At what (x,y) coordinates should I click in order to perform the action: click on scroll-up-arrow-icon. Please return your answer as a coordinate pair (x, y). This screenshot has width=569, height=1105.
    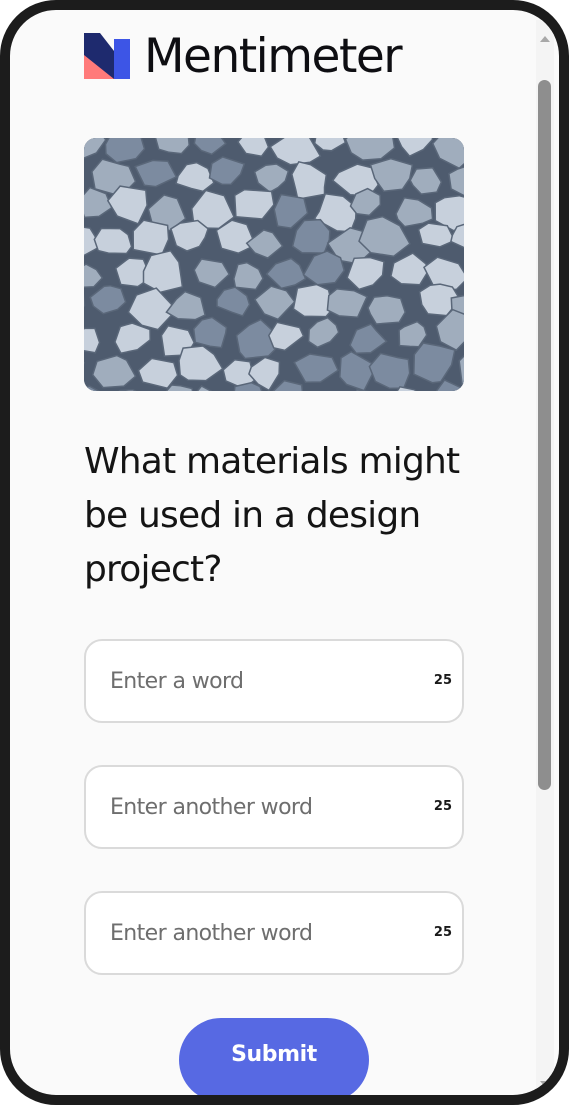
    Looking at the image, I should click on (545, 39).